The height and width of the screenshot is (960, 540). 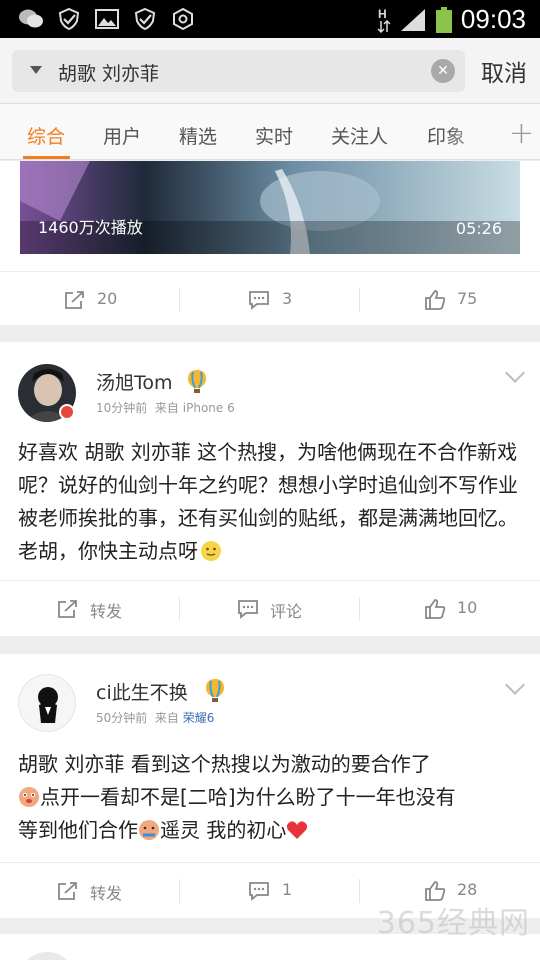 I want to click on heart-icon, so click(x=297, y=830).